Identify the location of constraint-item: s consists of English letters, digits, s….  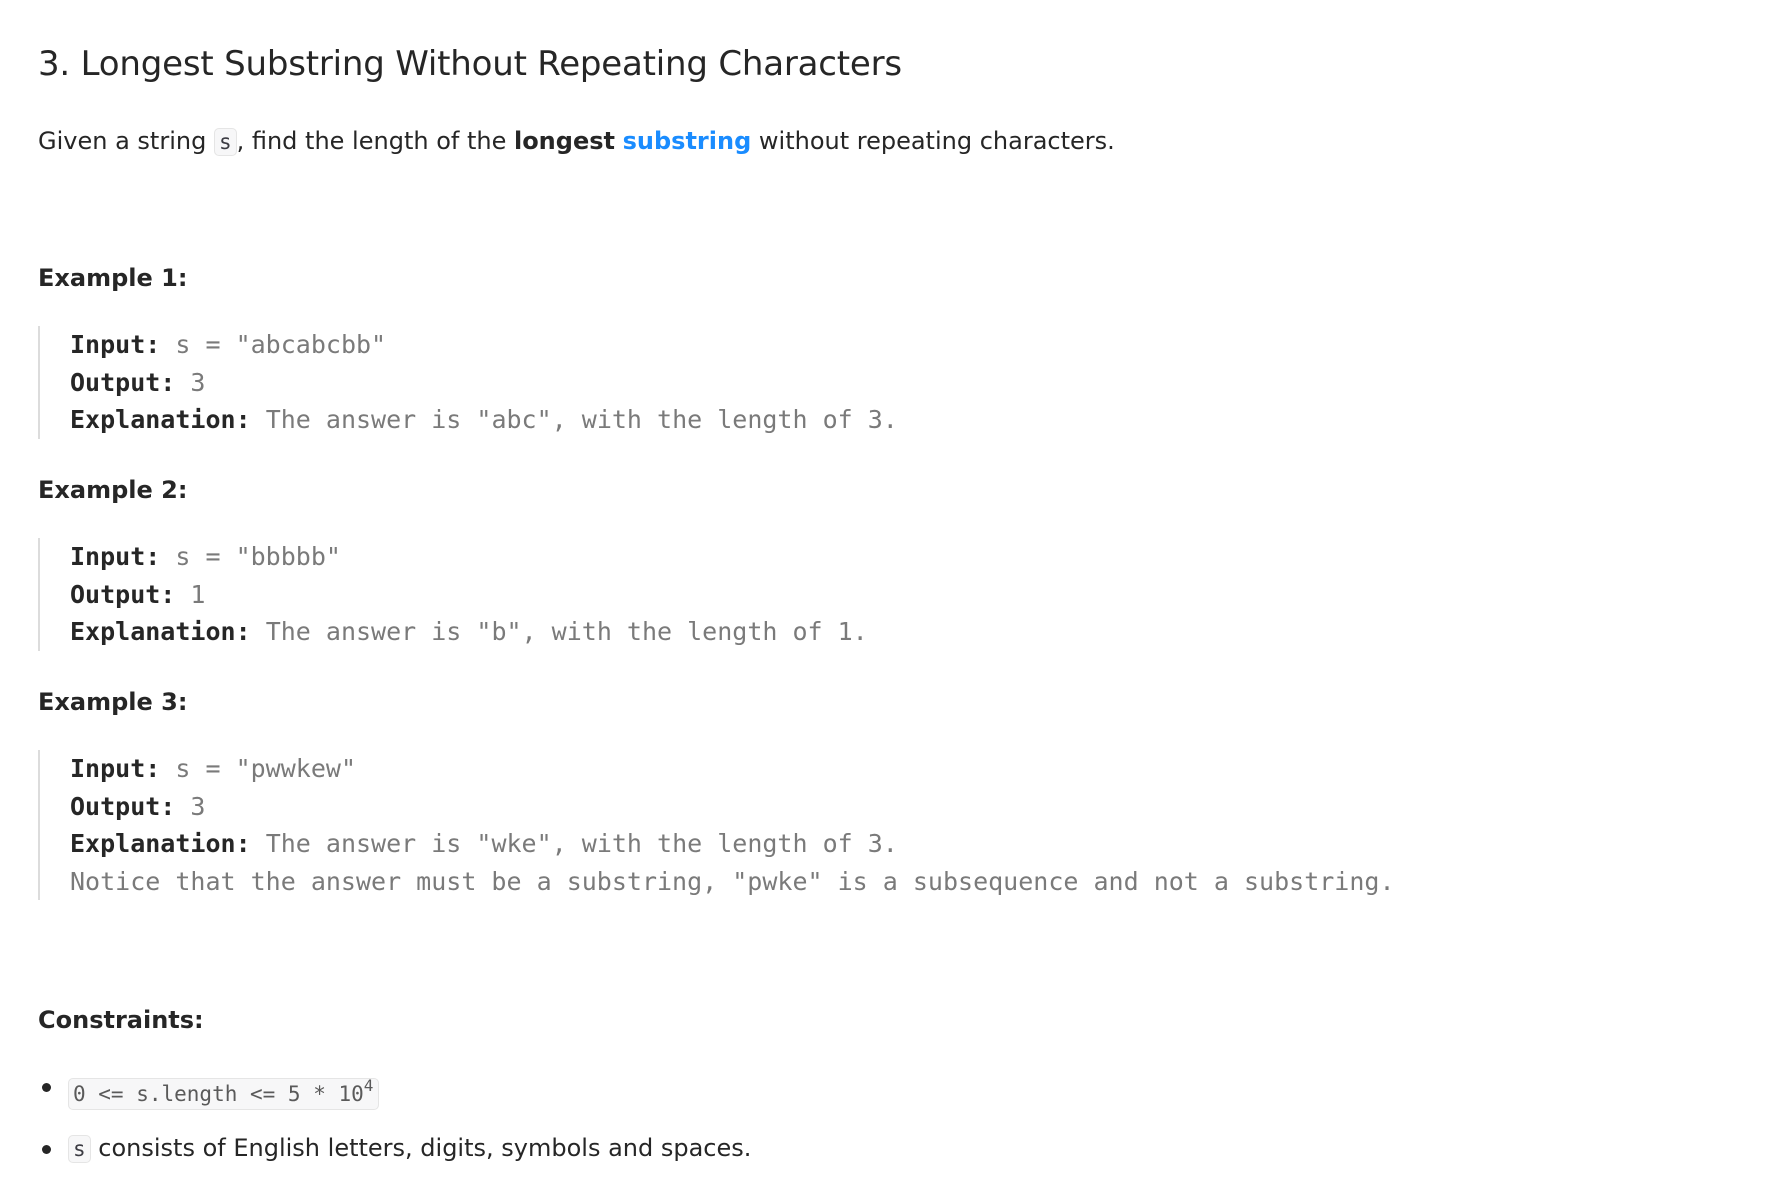
(394, 1148).